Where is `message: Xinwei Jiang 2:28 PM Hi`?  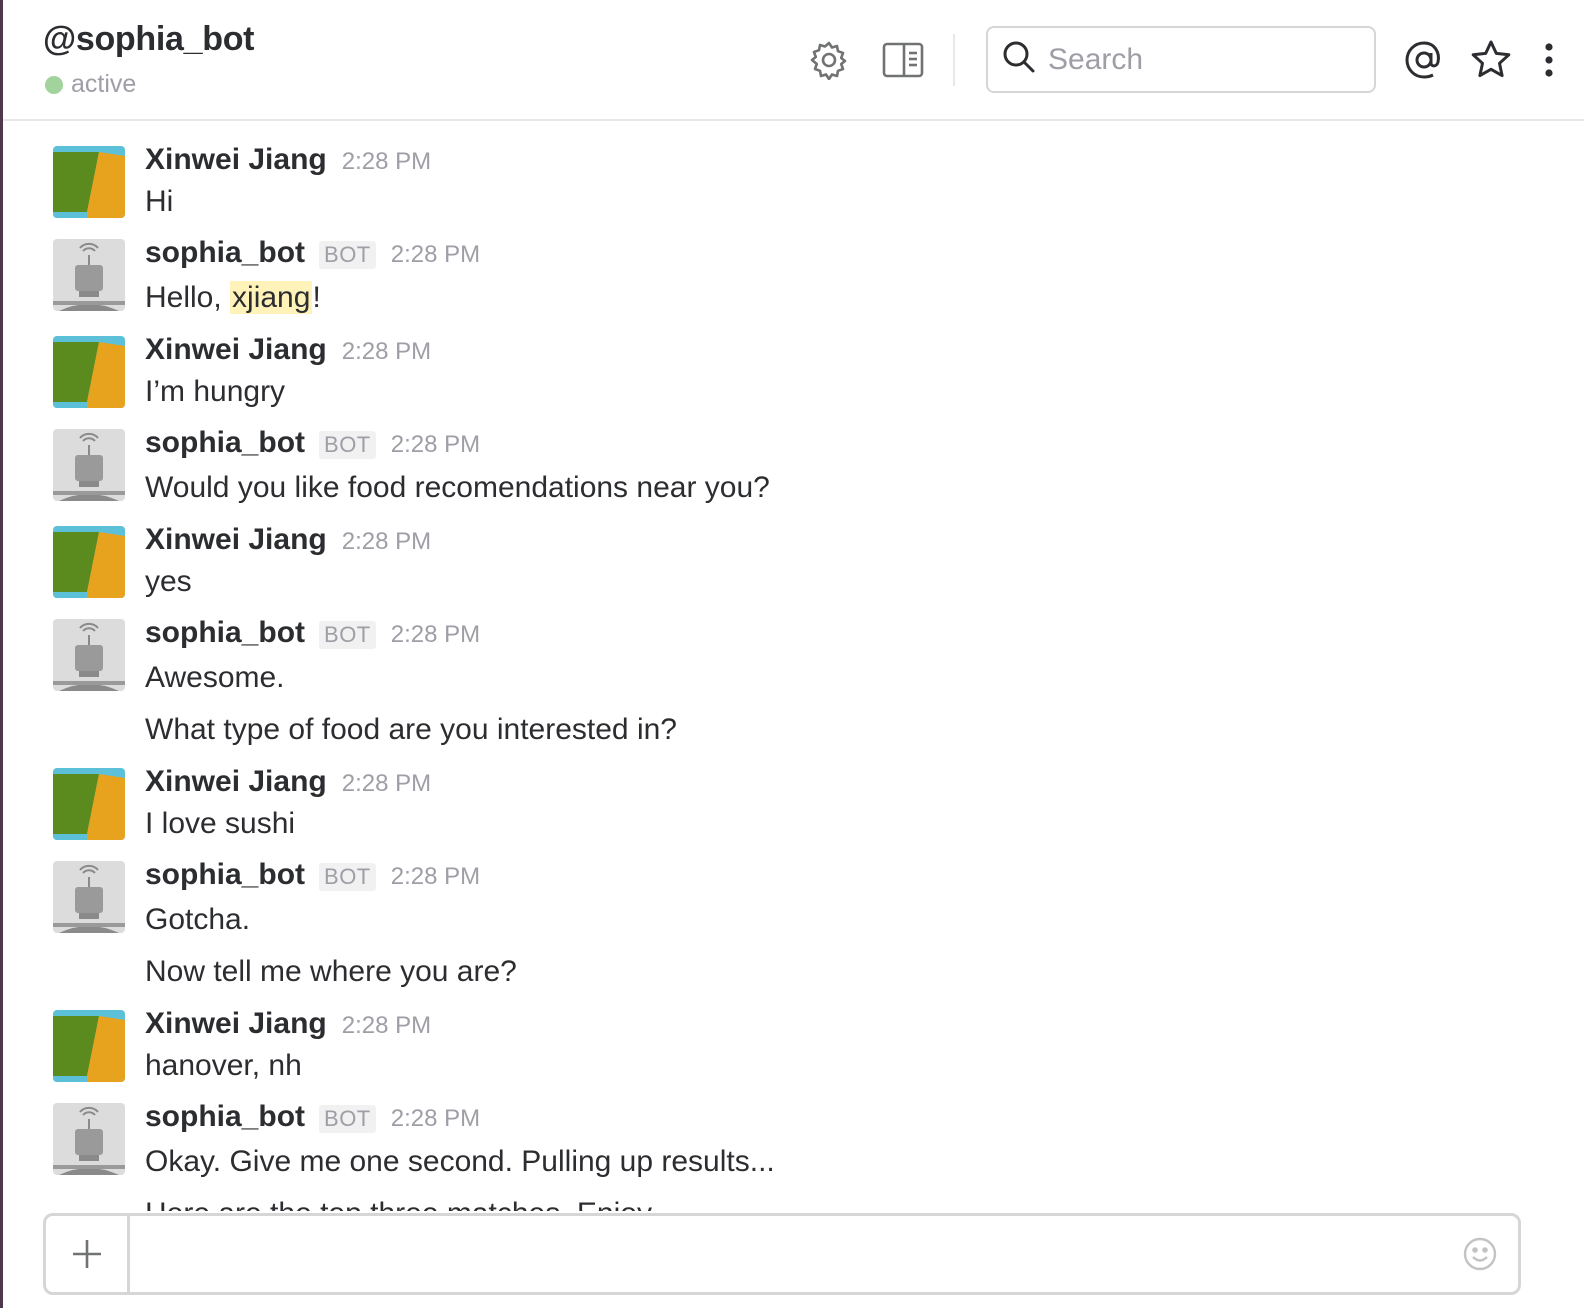 message: Xinwei Jiang 2:28 PM Hi is located at coordinates (808, 188).